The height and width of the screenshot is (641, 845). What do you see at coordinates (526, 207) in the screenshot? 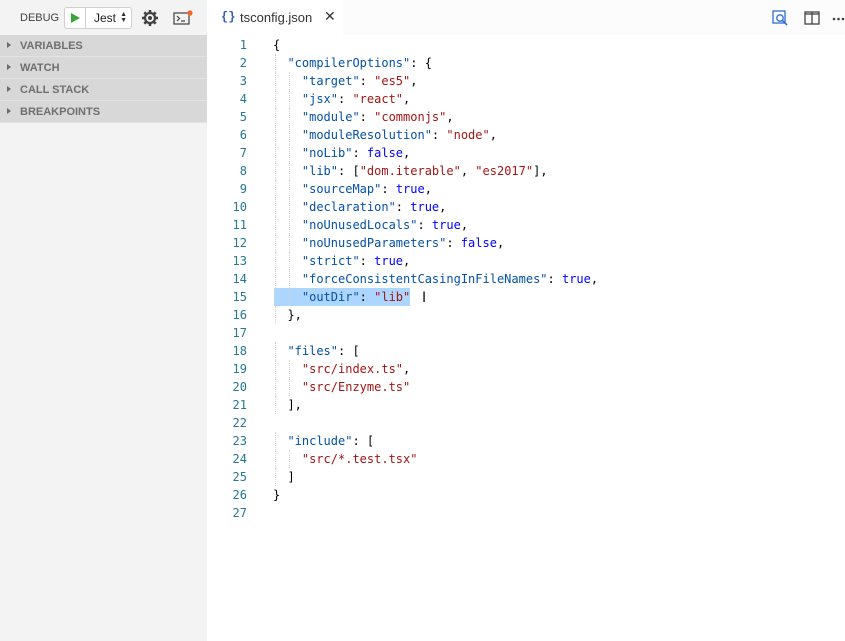
I see `code-line: 10 "declaration": true,` at bounding box center [526, 207].